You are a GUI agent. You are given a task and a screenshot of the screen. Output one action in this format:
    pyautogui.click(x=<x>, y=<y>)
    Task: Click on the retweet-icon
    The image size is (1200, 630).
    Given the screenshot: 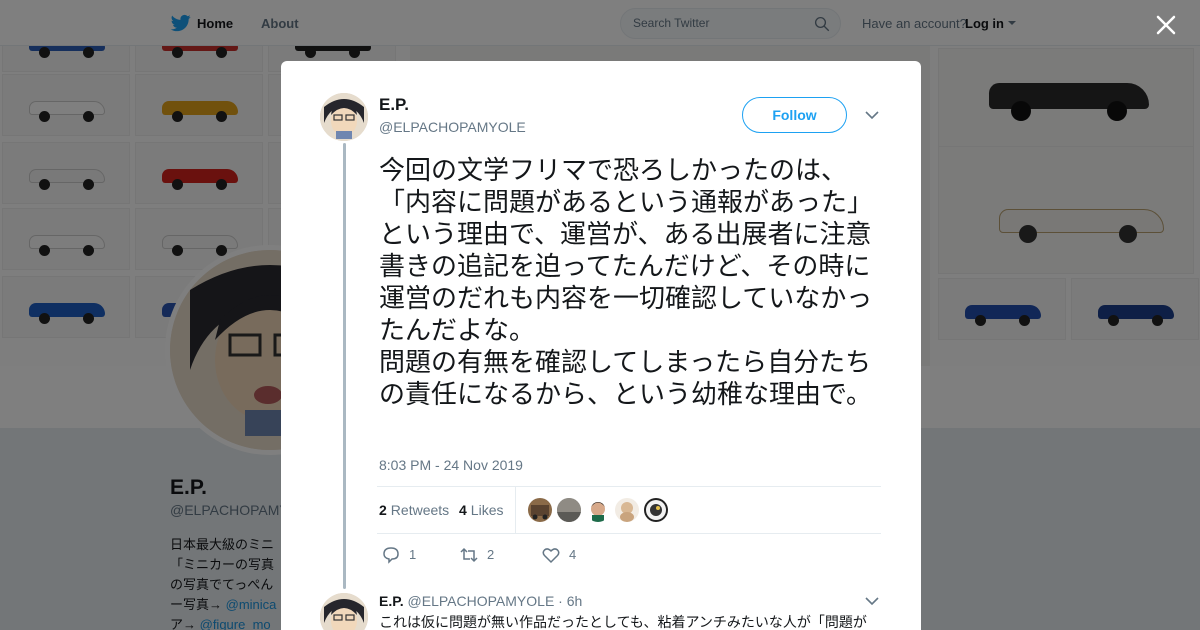 What is the action you would take?
    pyautogui.click(x=469, y=555)
    